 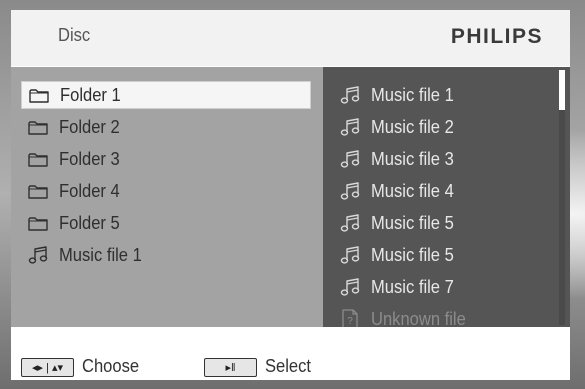 I want to click on brand-logo: PHILIPS, so click(x=496, y=36).